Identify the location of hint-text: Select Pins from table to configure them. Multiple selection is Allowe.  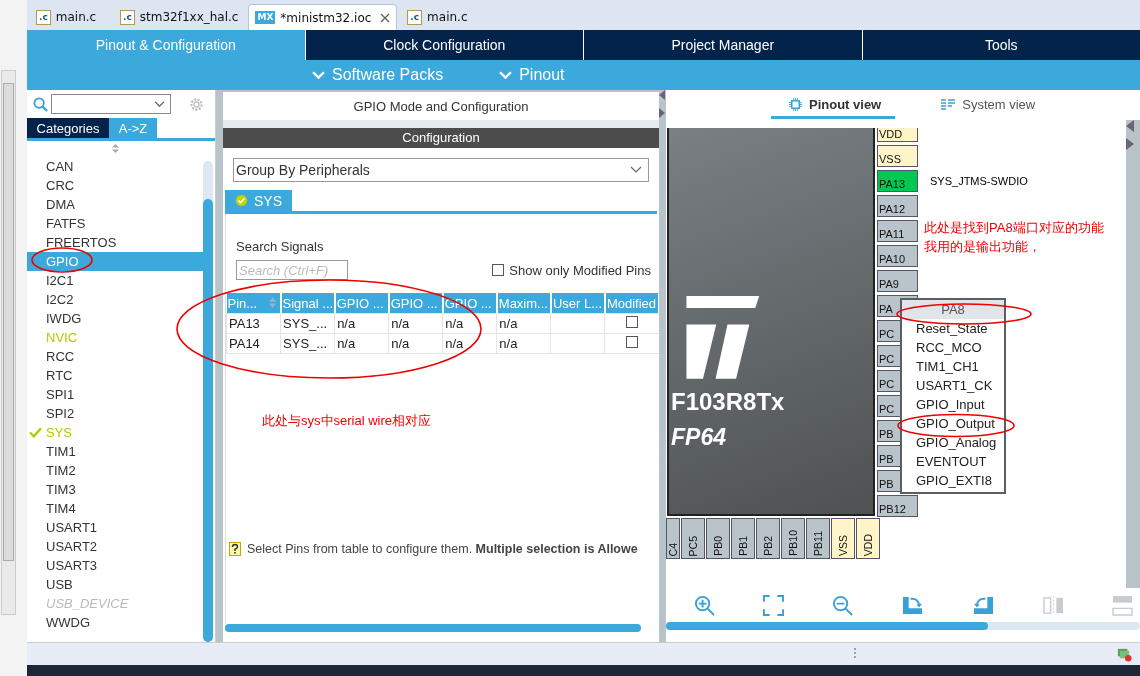
(442, 549).